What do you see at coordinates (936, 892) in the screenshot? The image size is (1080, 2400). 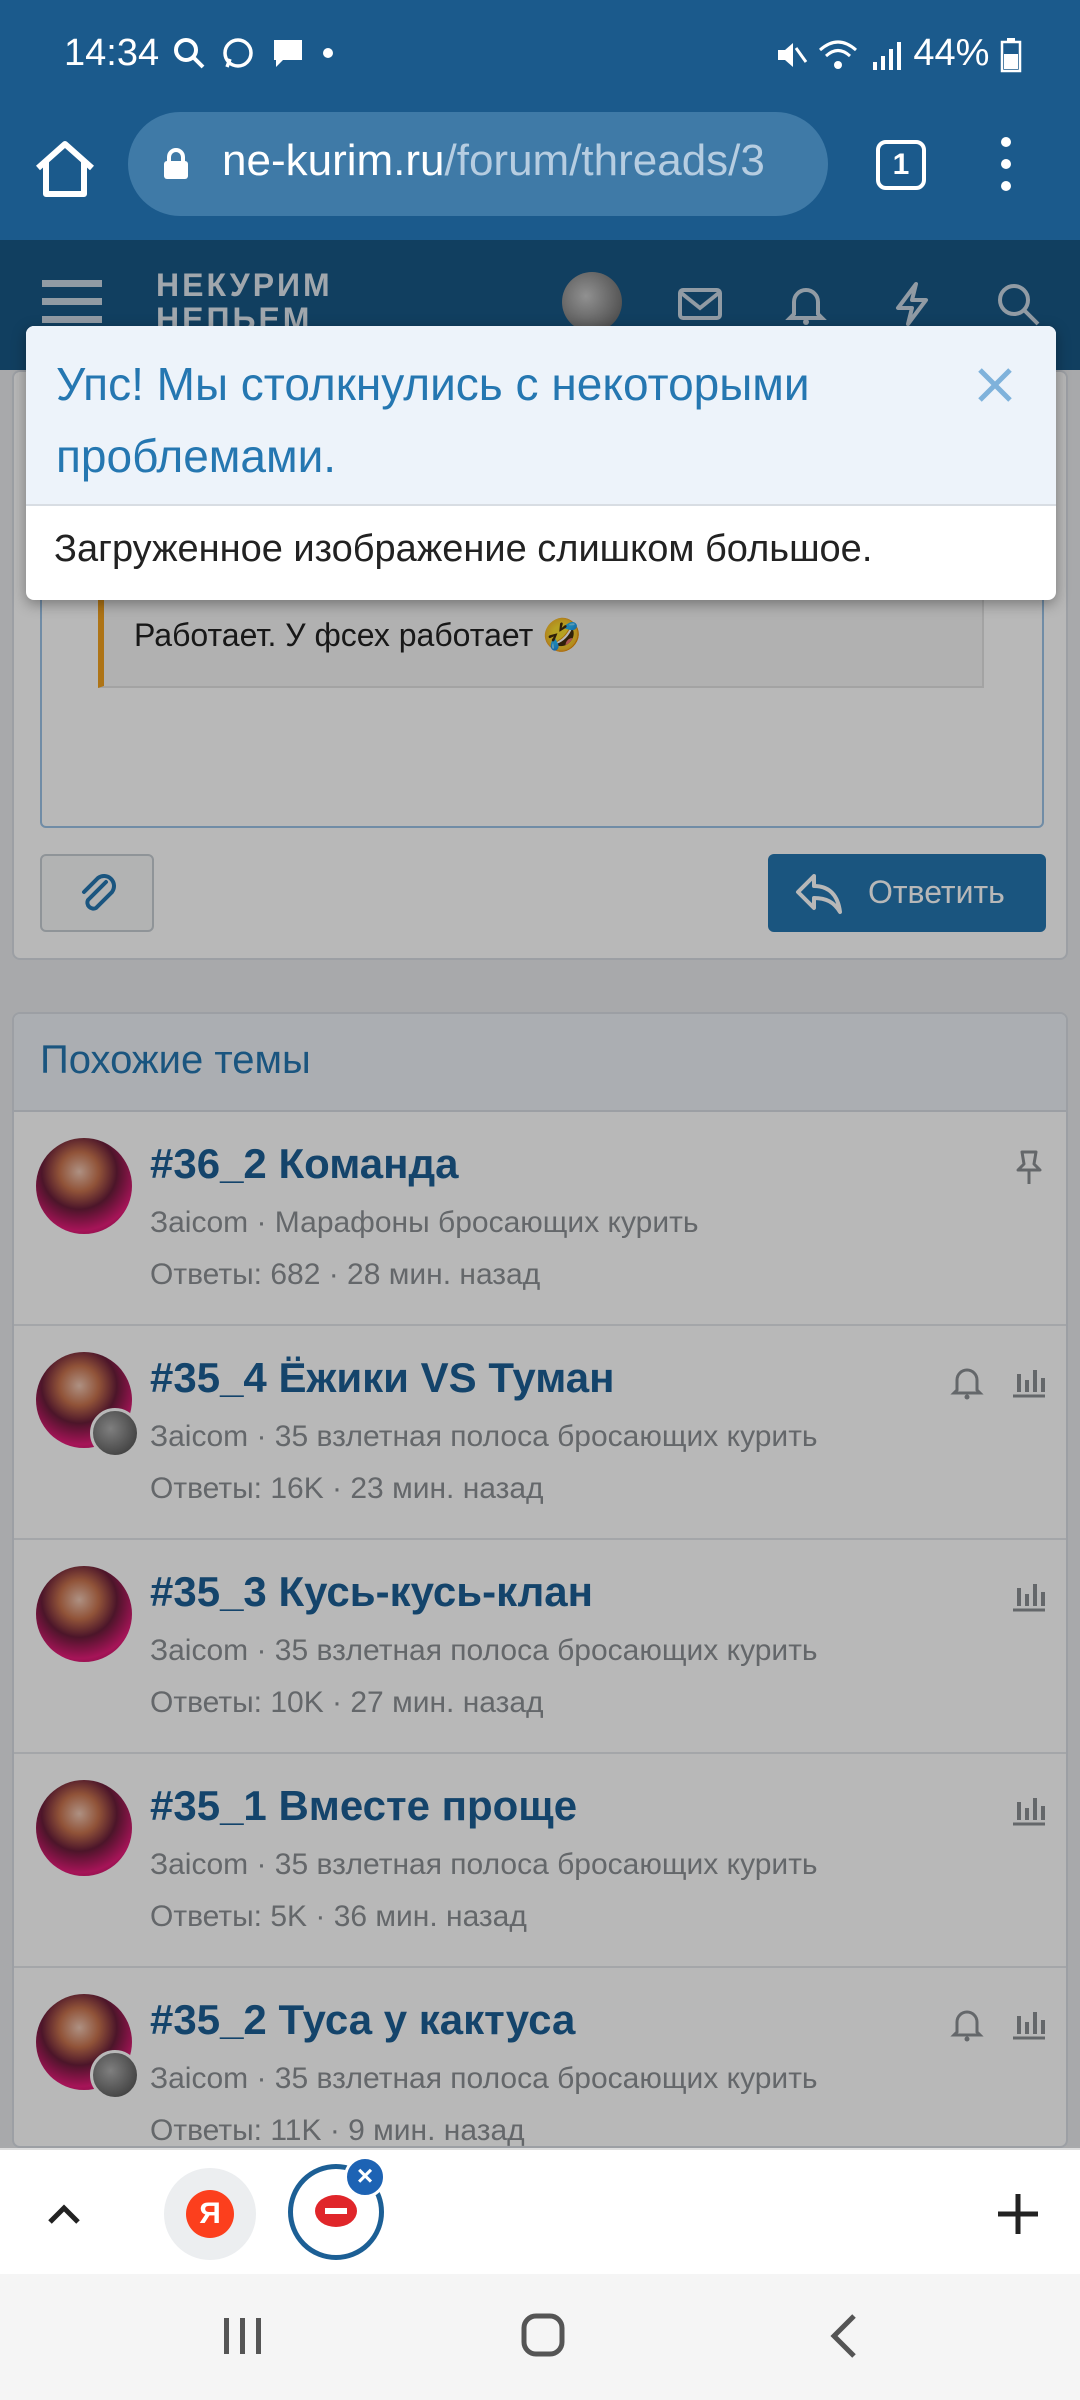 I see `reply-button-label: Ответить` at bounding box center [936, 892].